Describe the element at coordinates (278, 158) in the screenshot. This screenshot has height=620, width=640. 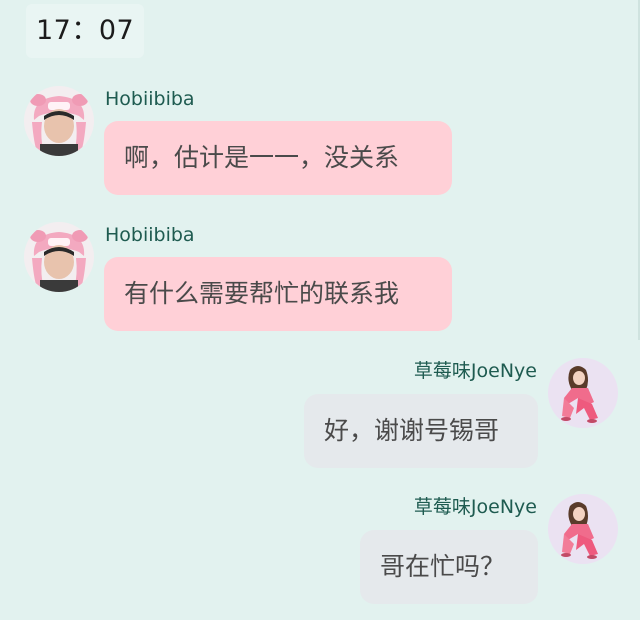
I see `message-bubble-incoming: 啊，估计是一一，没关系` at that location.